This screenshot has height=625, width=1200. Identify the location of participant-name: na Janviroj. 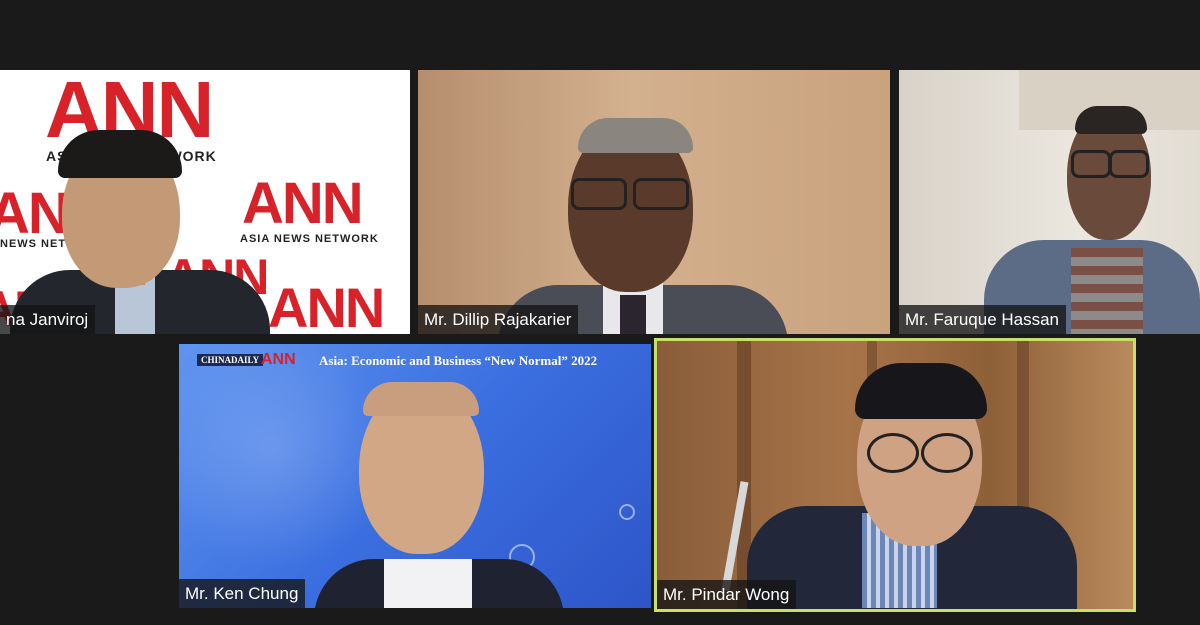
(48, 319).